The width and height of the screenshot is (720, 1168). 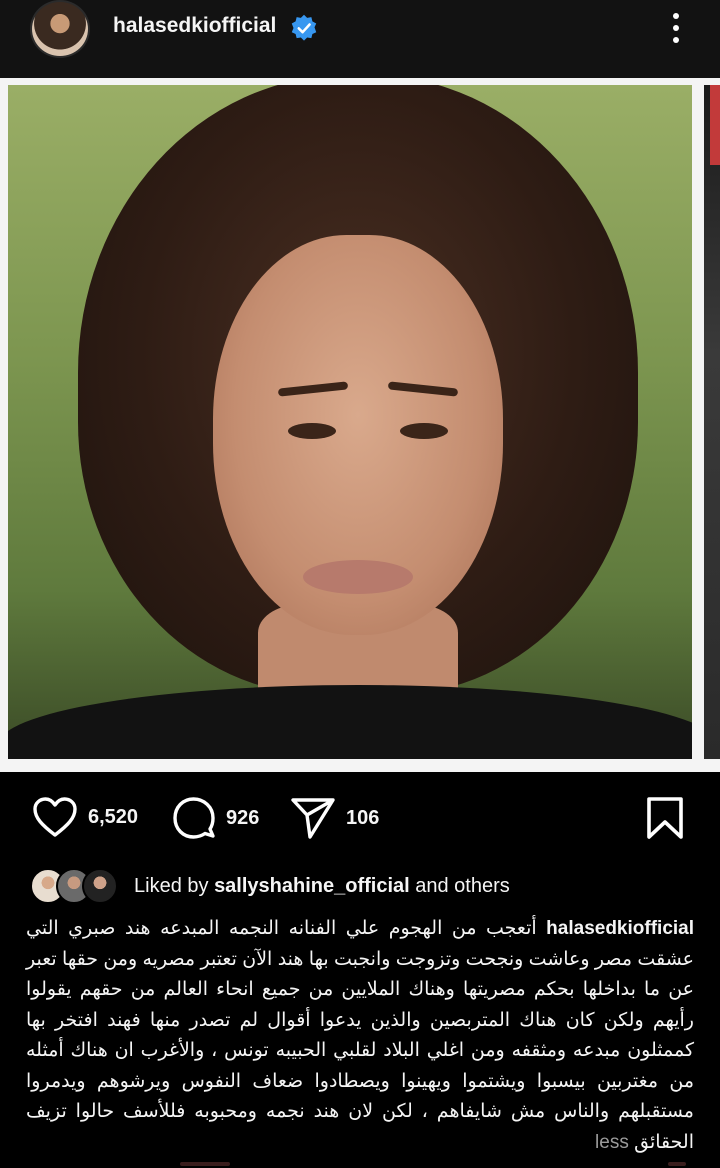 What do you see at coordinates (194, 818) in the screenshot?
I see `comment-bubble-icon` at bounding box center [194, 818].